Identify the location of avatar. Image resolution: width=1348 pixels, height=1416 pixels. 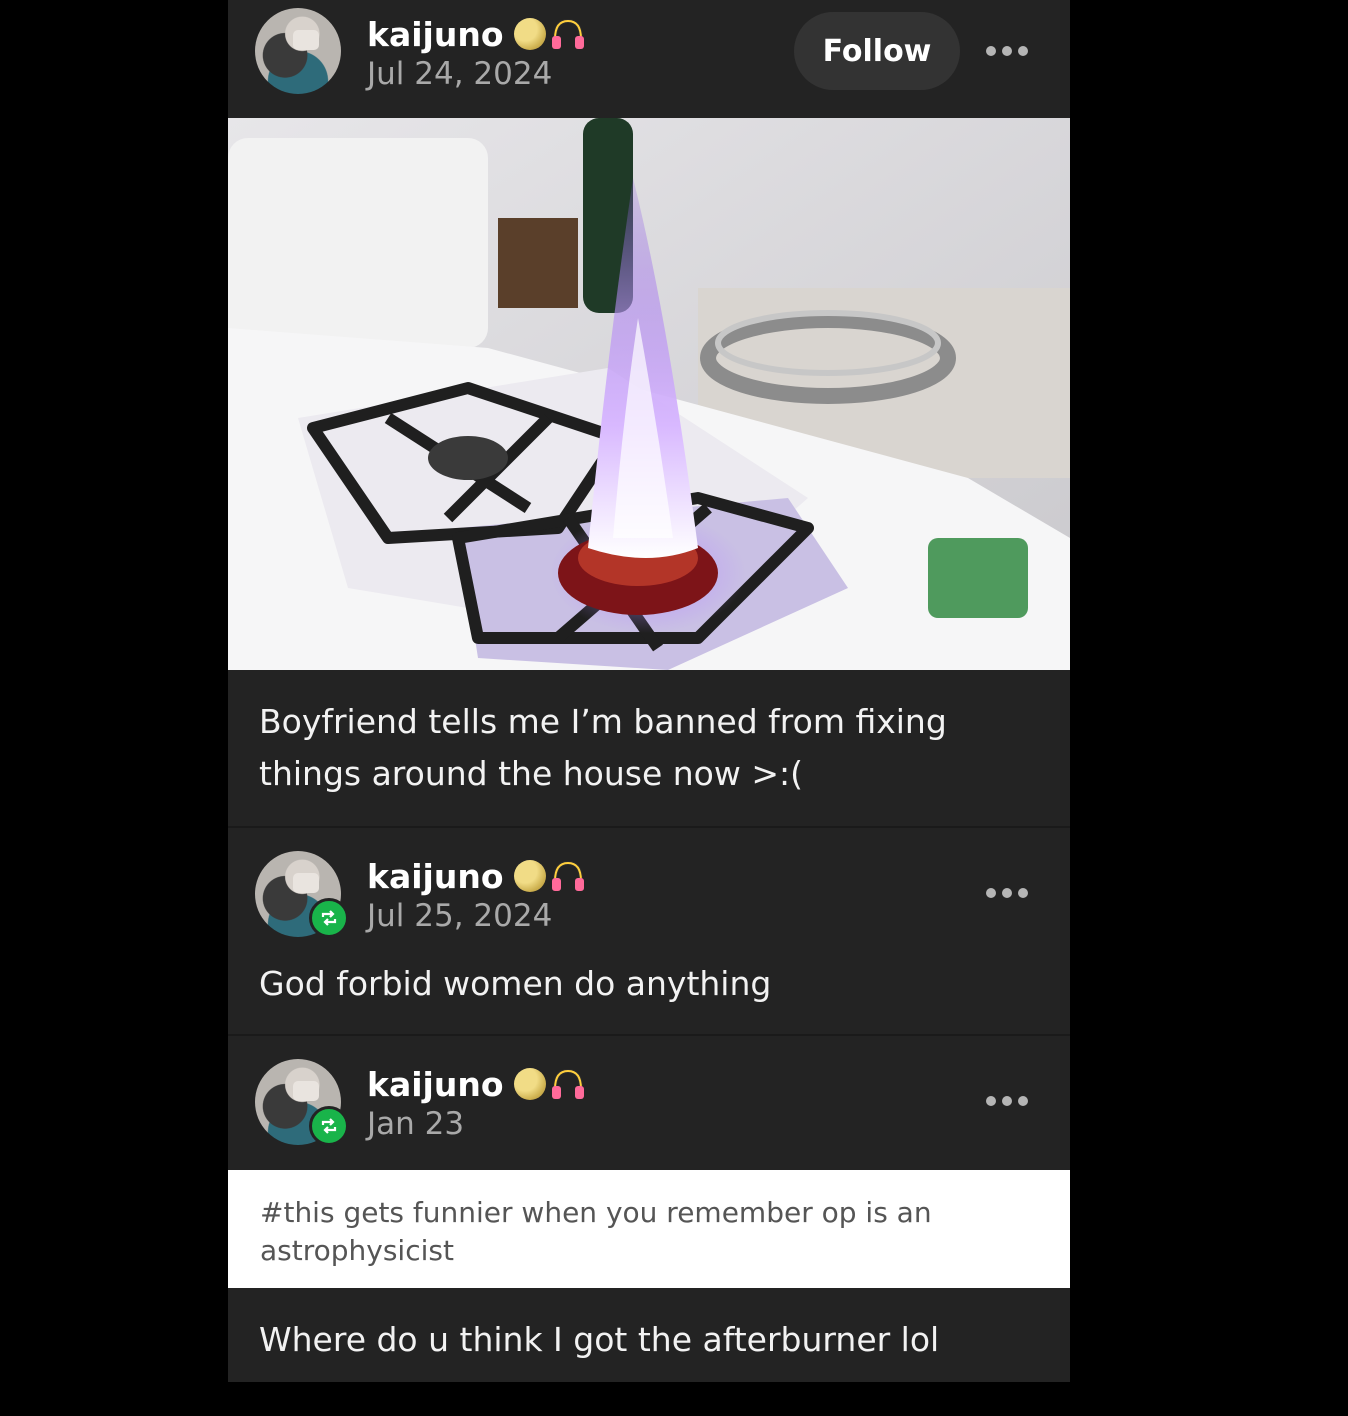
(298, 51).